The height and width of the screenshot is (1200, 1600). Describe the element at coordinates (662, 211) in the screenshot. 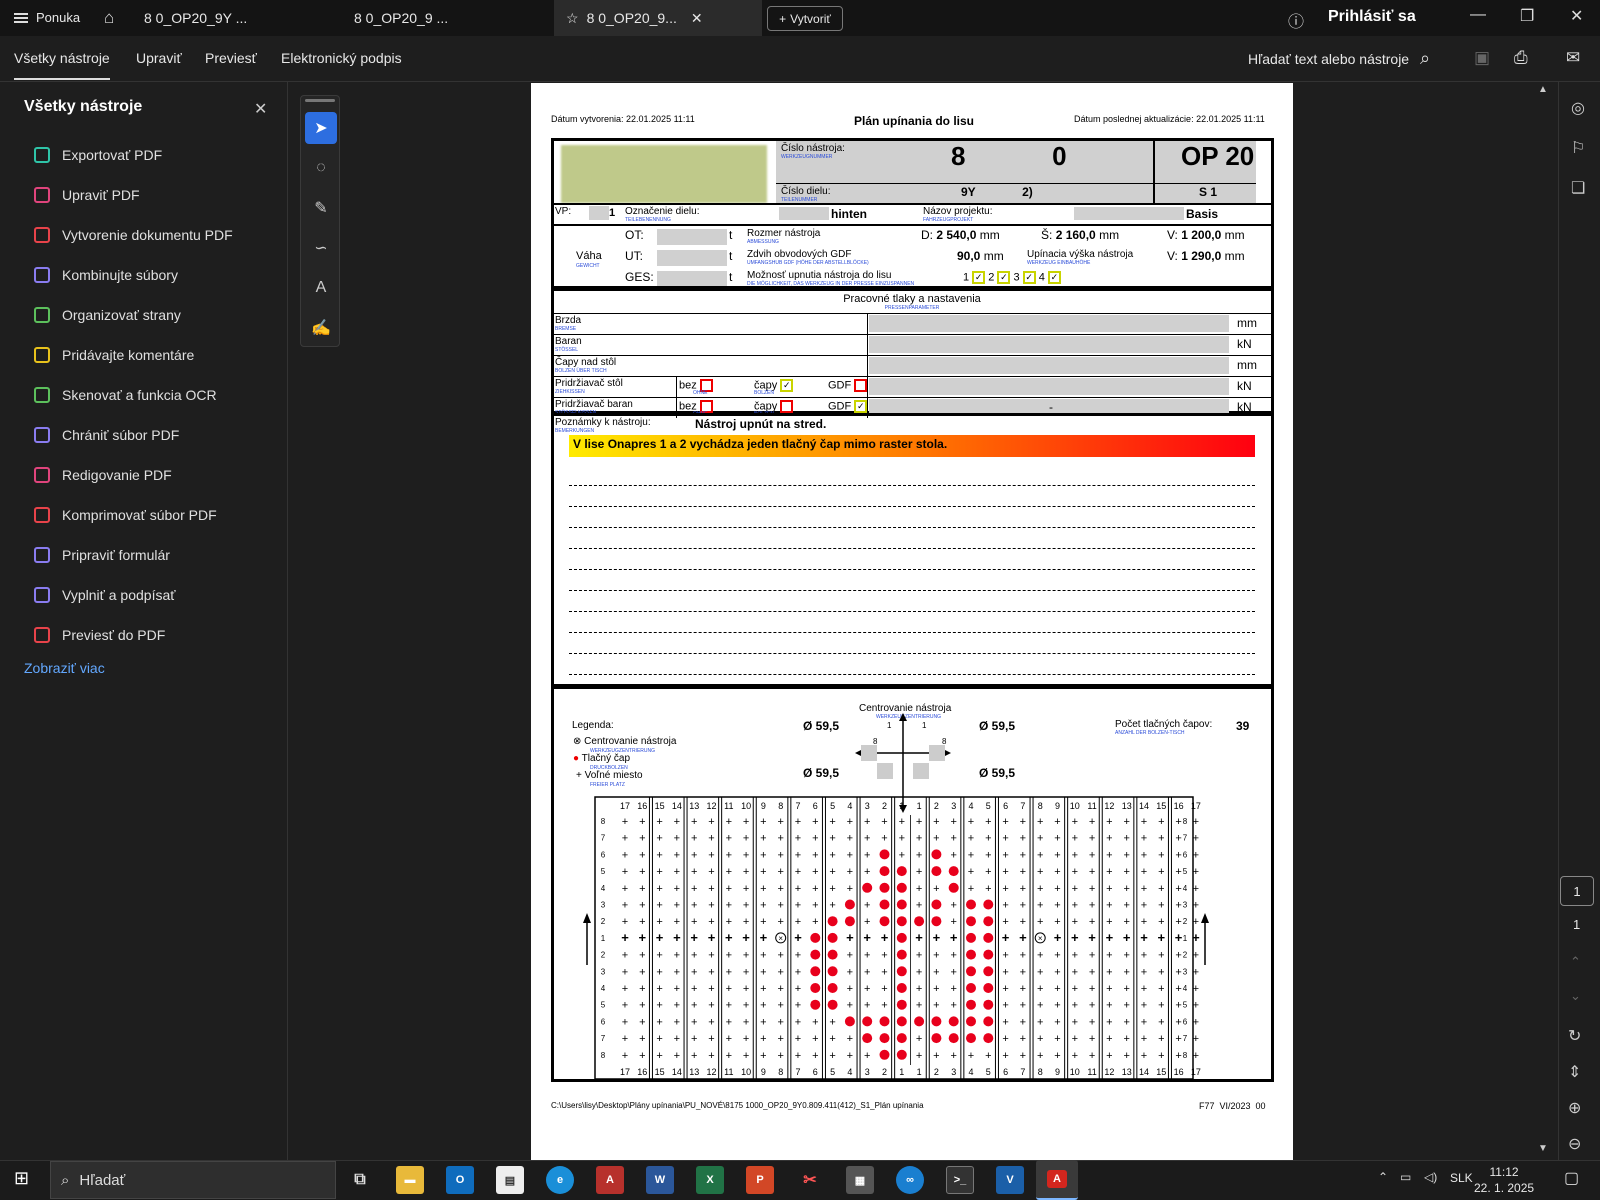

I see `part-name-label: Označenie dielu:` at that location.